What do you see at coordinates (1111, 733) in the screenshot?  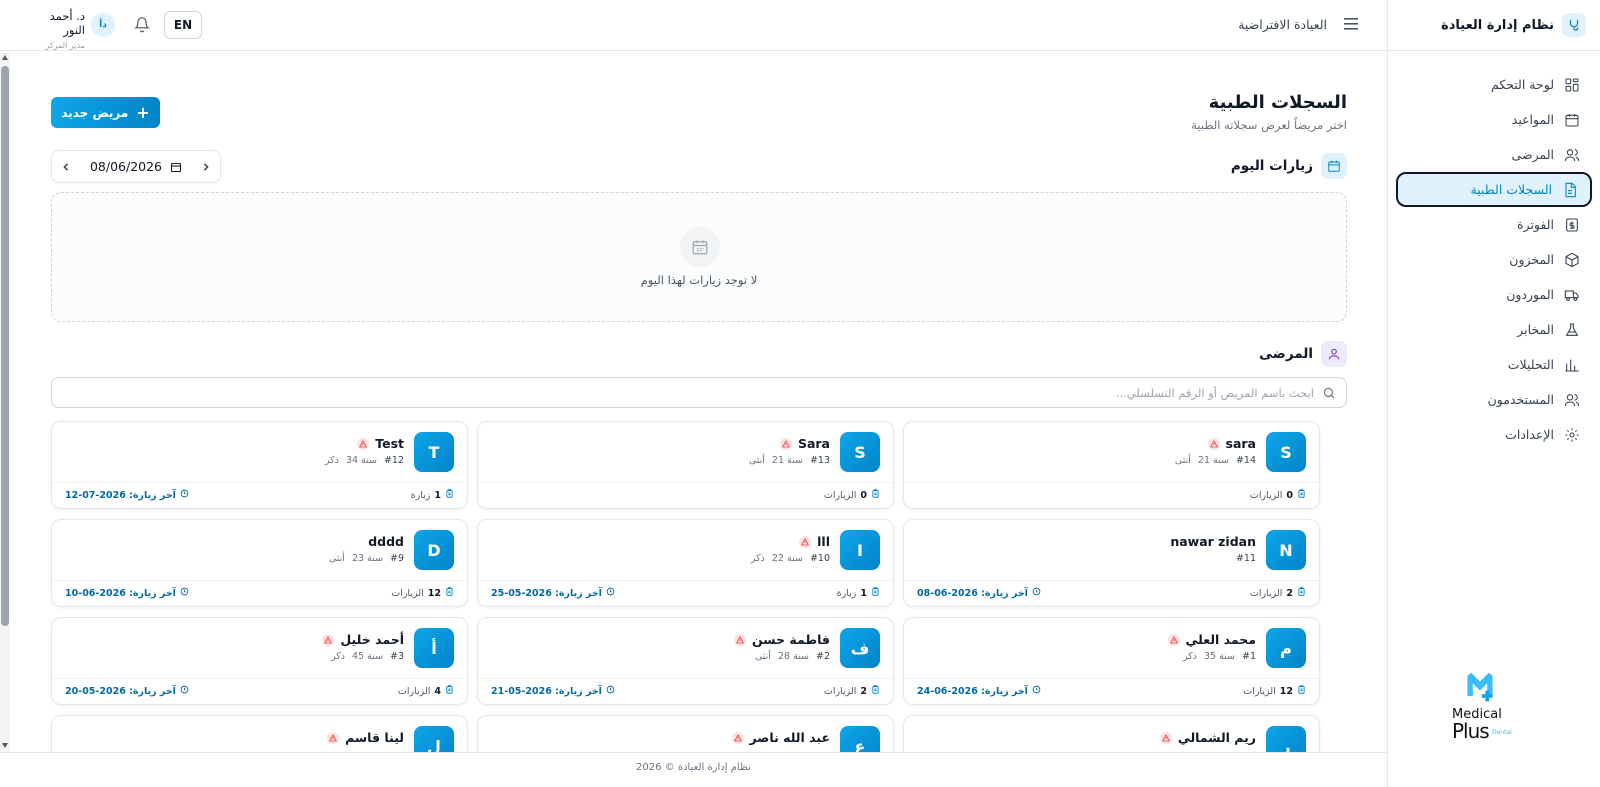 I see `patient-card: ر ريم الشمالي` at bounding box center [1111, 733].